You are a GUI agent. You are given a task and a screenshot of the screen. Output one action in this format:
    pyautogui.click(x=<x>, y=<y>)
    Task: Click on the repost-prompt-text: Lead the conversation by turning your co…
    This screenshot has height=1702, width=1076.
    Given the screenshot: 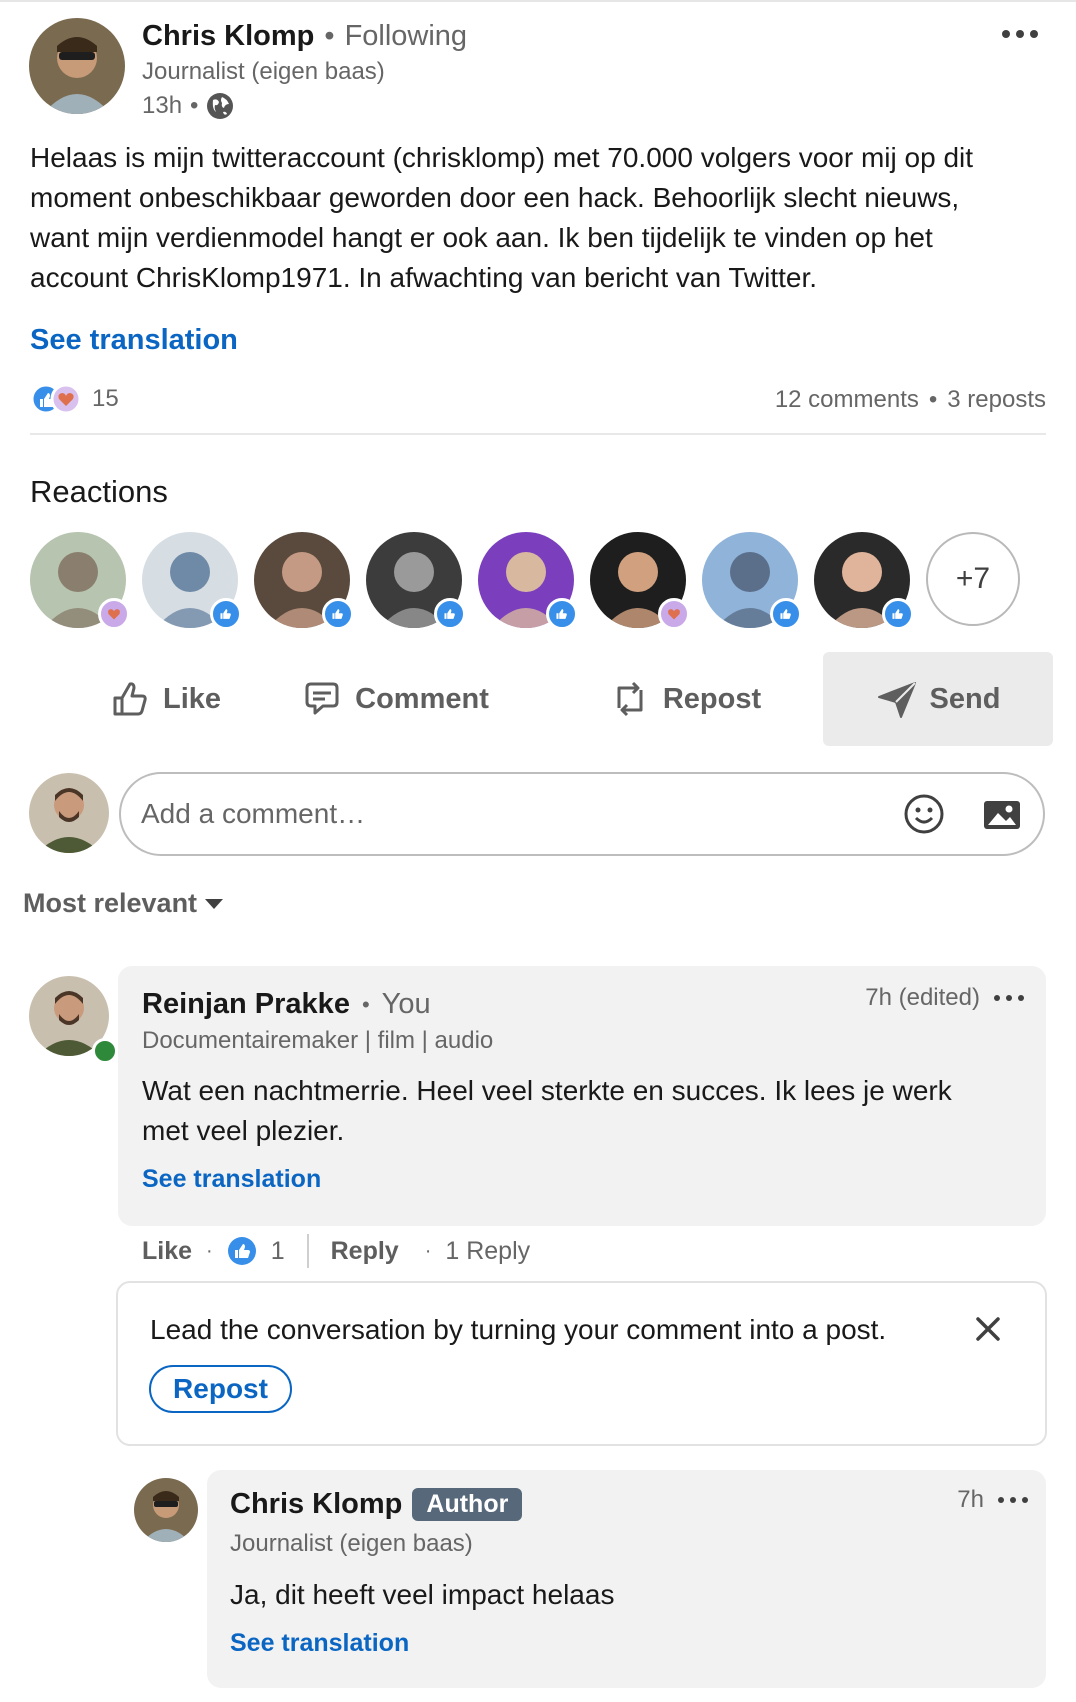 What is the action you would take?
    pyautogui.click(x=518, y=1329)
    